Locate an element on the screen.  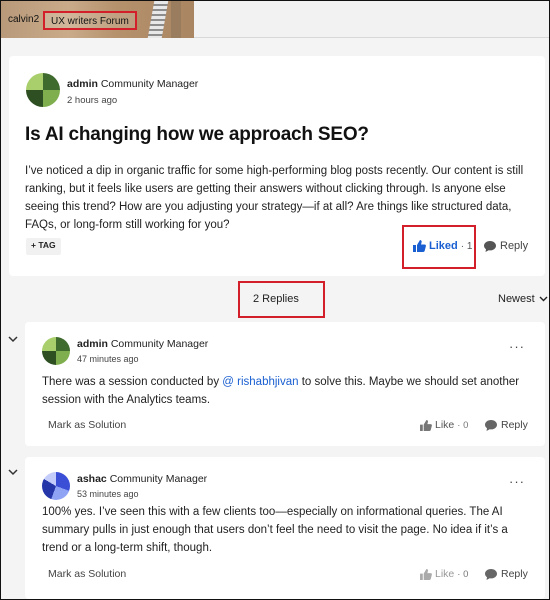
add-tag-button: + TAG is located at coordinates (43, 246).